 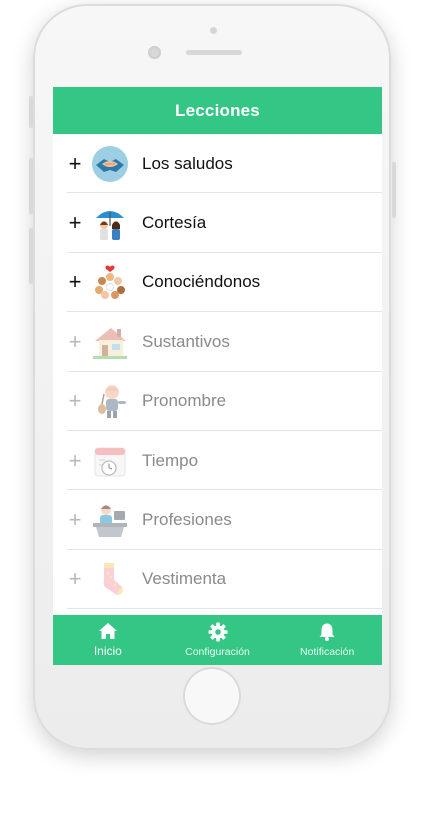 I want to click on divider, so click(x=224, y=609).